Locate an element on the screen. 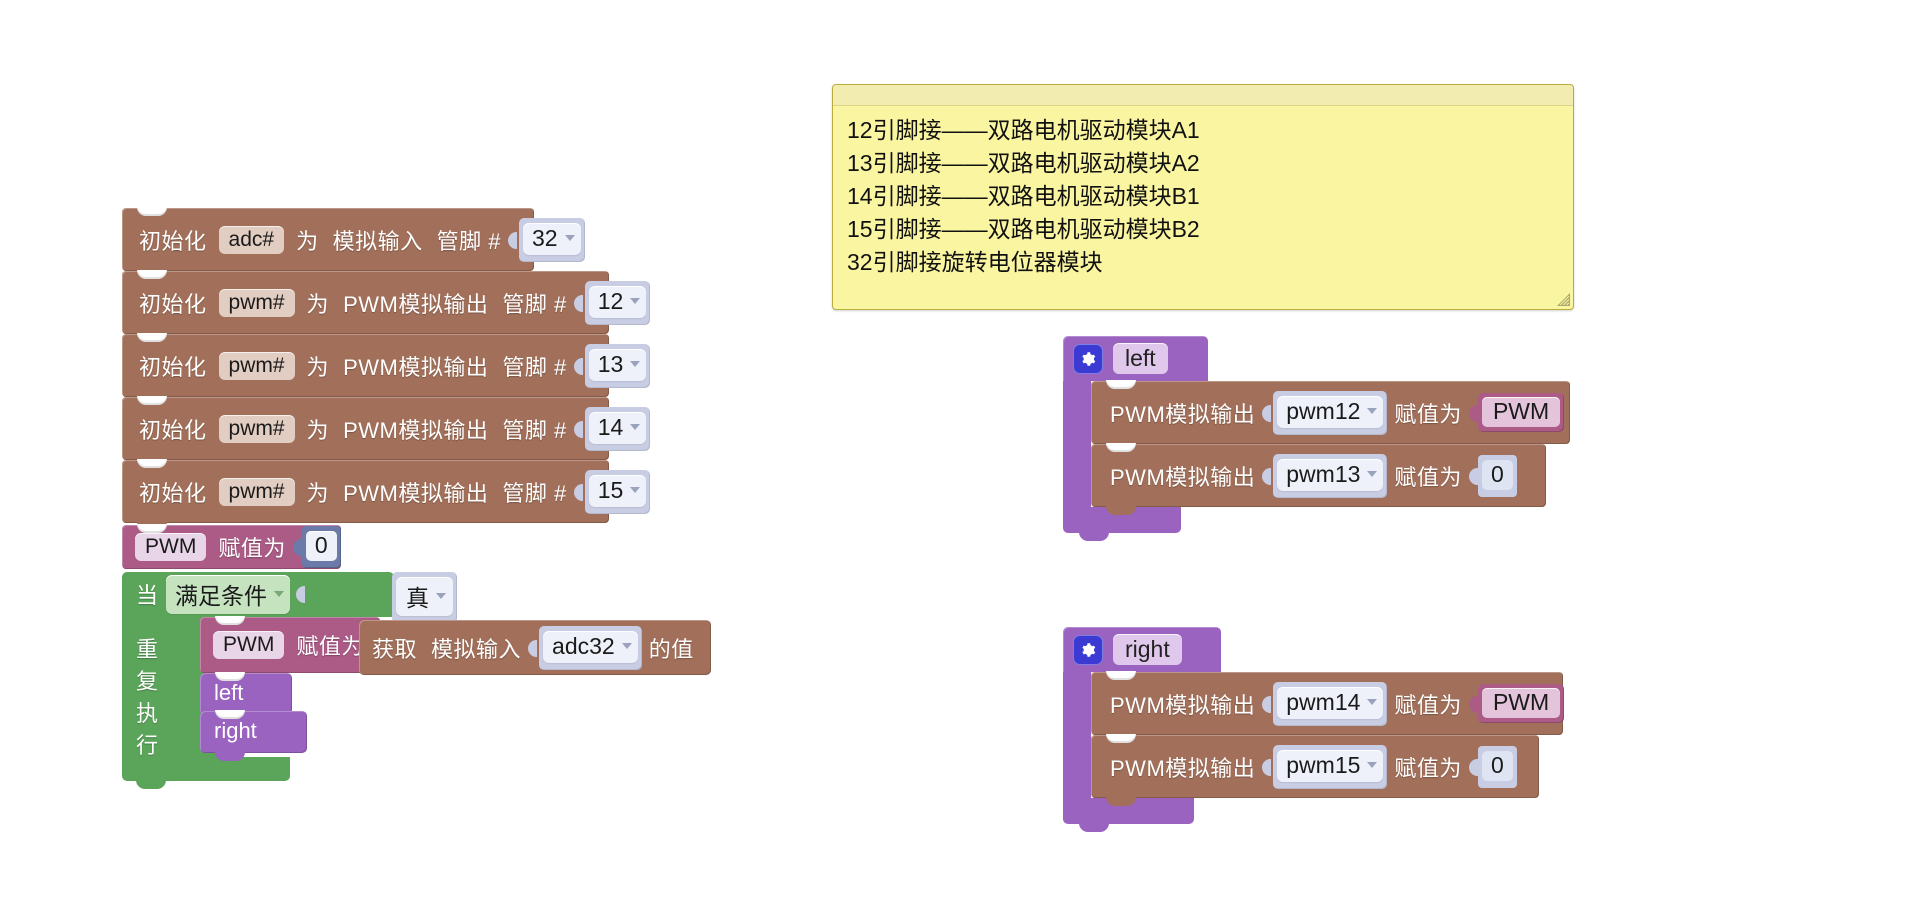  pwm-channel-text: pwm12 is located at coordinates (1323, 410).